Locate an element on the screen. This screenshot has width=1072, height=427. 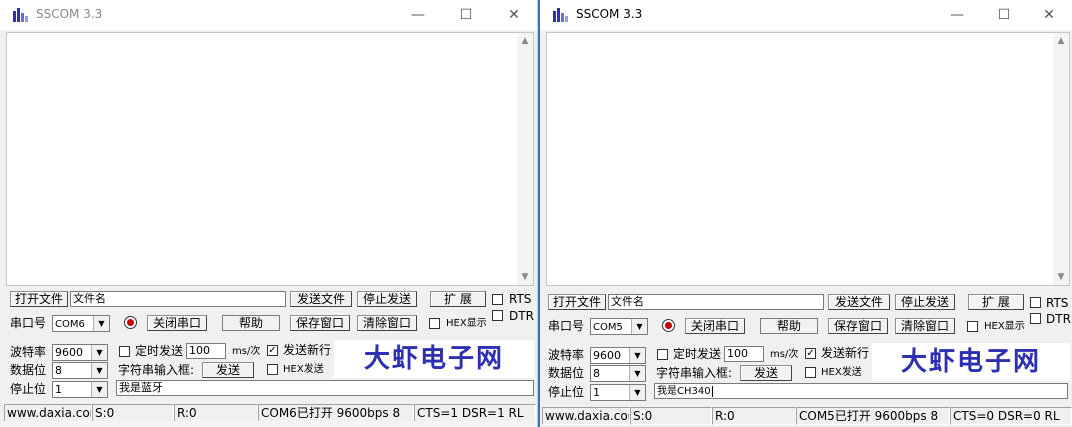
daxia-banner: 大虾电子网 is located at coordinates (971, 362).